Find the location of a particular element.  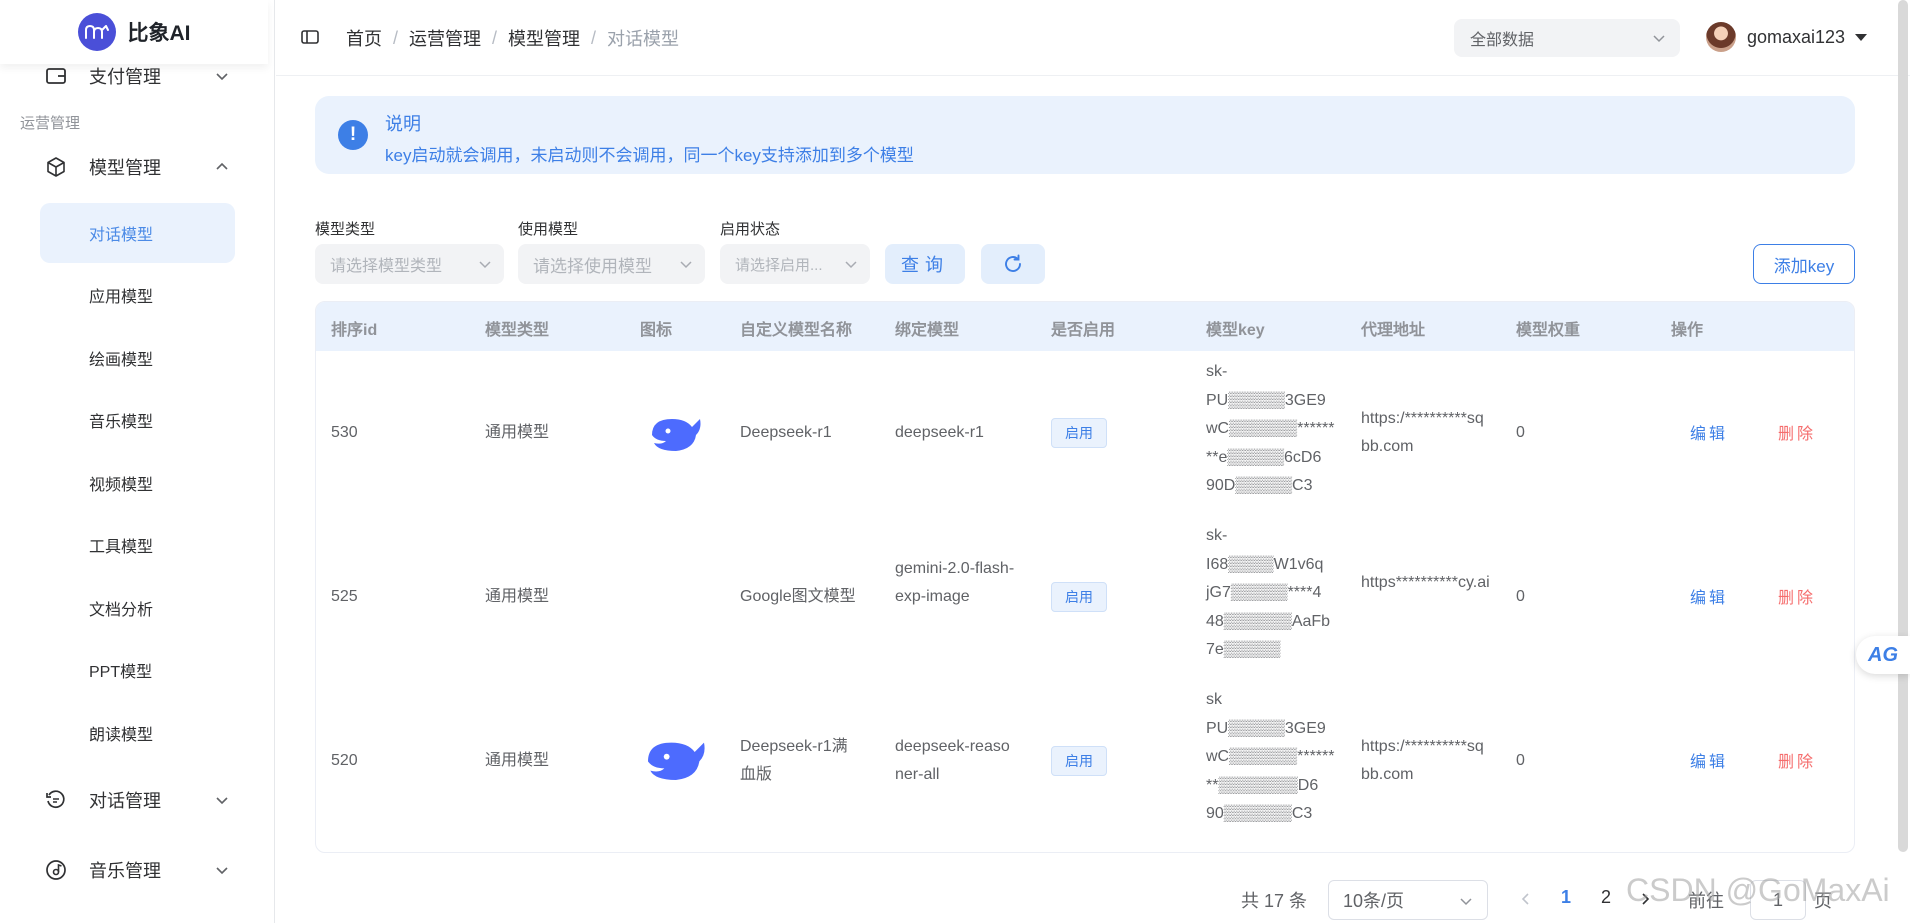

refresh-icon is located at coordinates (1013, 263).